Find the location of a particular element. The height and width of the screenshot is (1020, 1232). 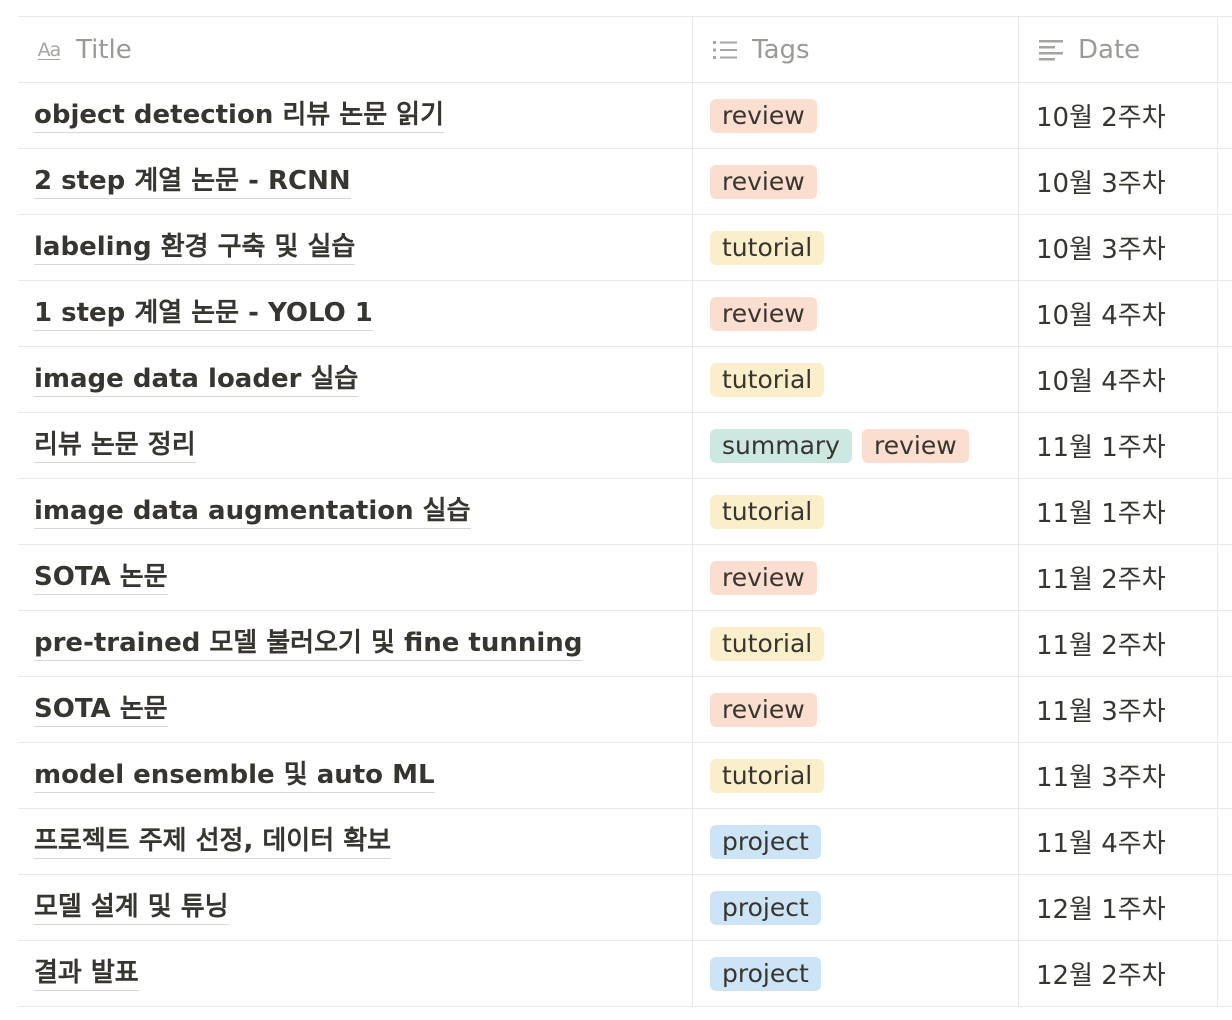

date-value: 10월 4주차 is located at coordinates (1101, 316).